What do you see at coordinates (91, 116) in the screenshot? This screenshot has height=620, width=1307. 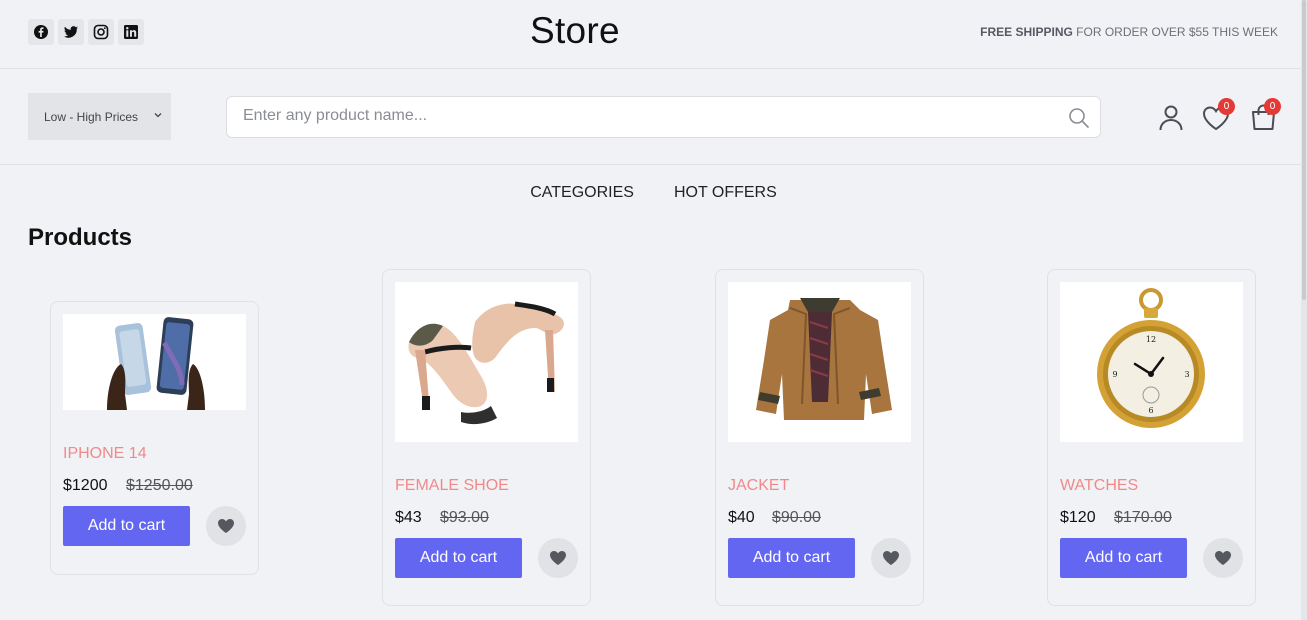 I see `sort-select-value: Low - High Prices` at bounding box center [91, 116].